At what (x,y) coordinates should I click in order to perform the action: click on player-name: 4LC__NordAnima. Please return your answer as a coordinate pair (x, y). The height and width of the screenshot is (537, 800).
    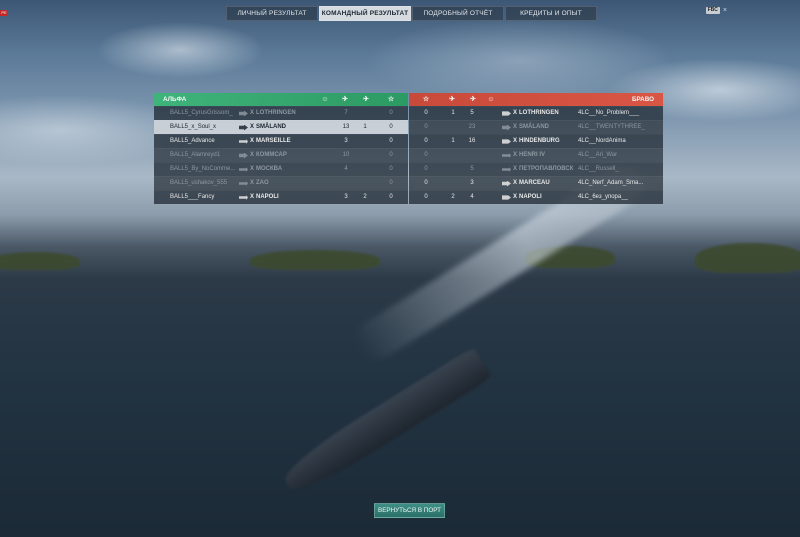
    Looking at the image, I should click on (602, 141).